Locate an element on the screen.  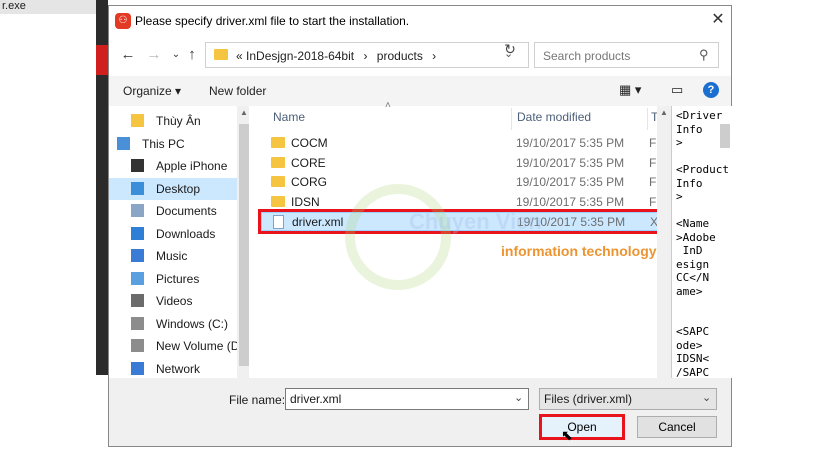
download-icon is located at coordinates (137, 233).